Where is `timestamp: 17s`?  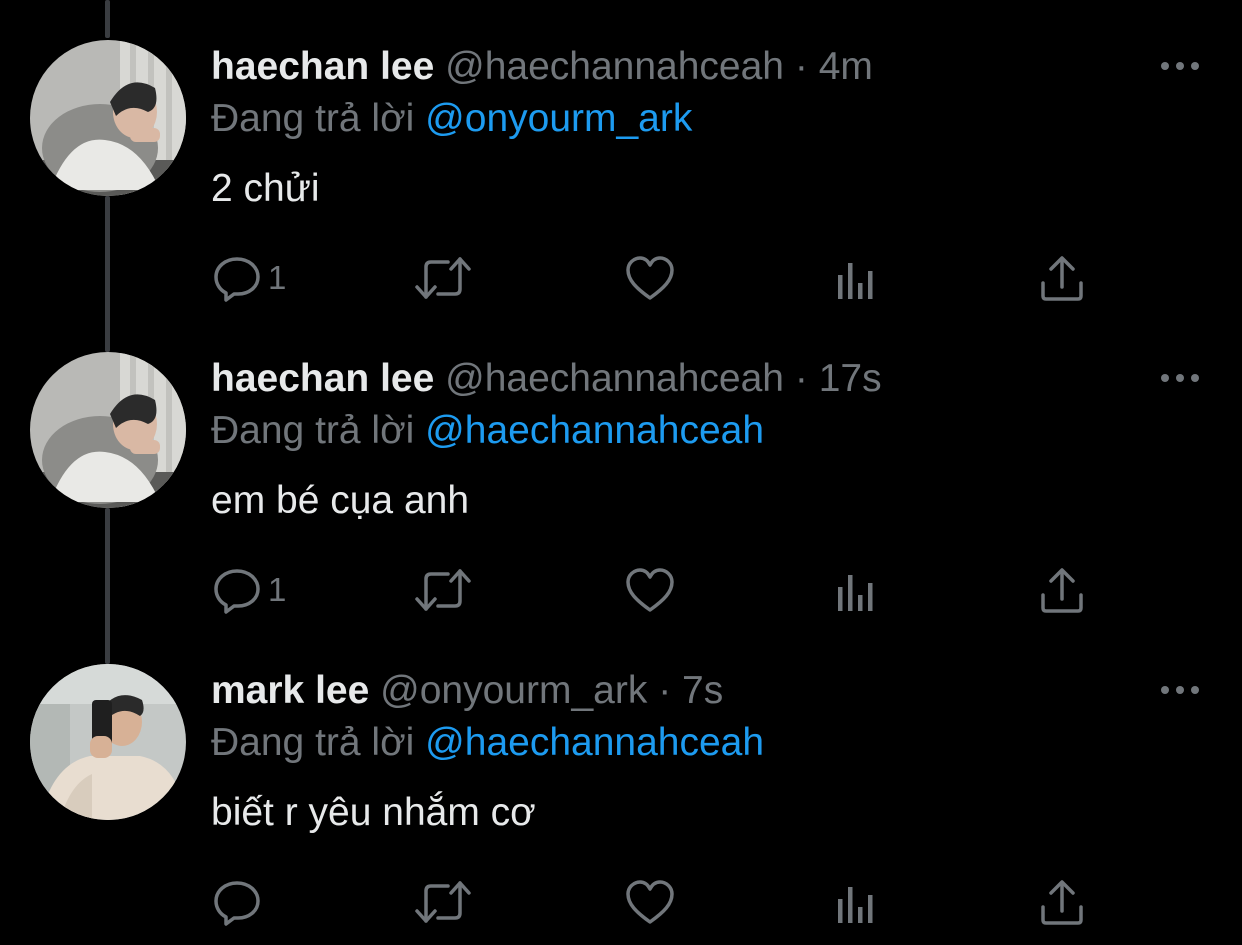 timestamp: 17s is located at coordinates (850, 378).